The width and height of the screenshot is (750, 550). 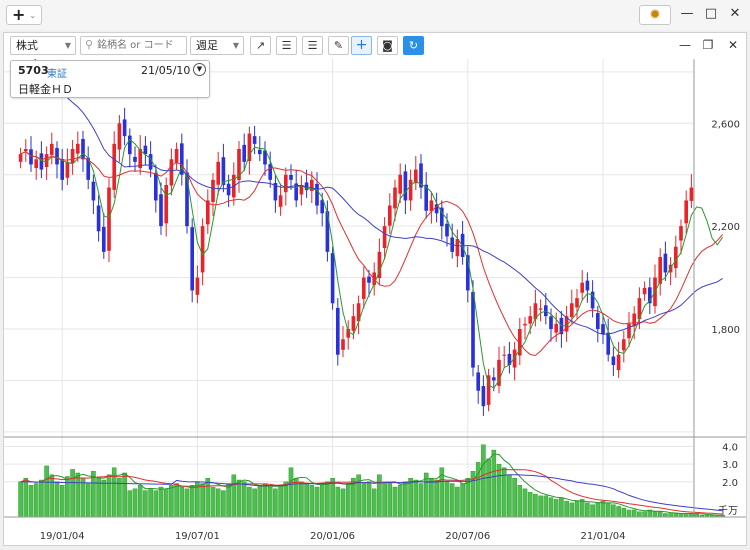 What do you see at coordinates (260, 45) in the screenshot?
I see `trendline-tool-button: ↗` at bounding box center [260, 45].